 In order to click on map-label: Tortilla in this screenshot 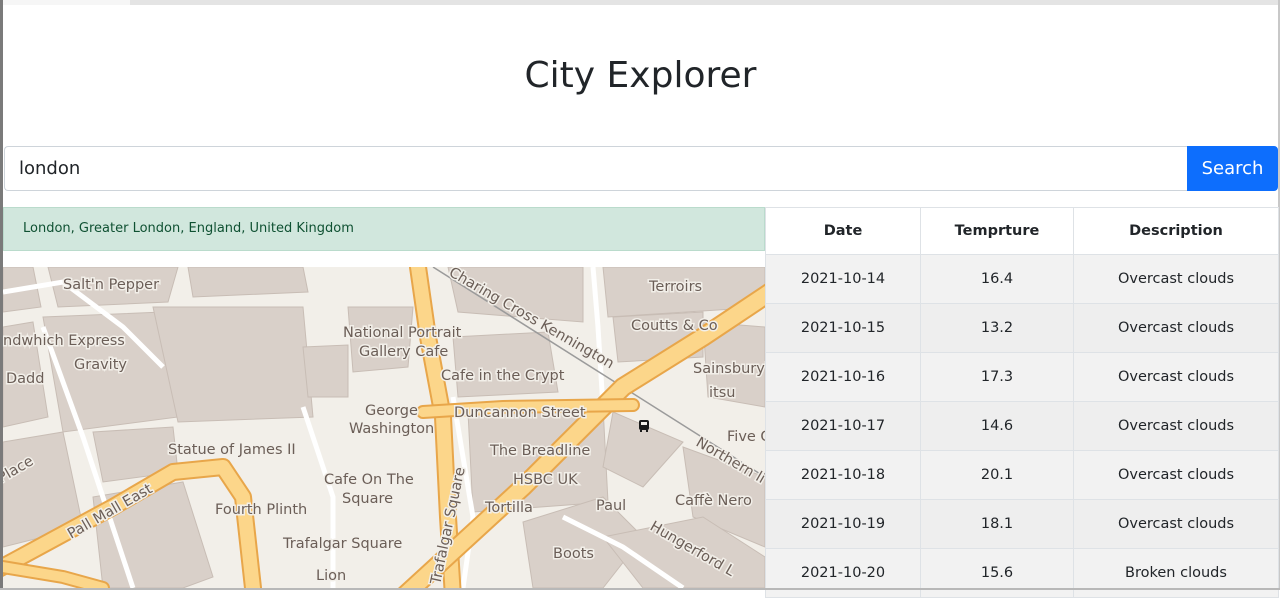, I will do `click(508, 508)`.